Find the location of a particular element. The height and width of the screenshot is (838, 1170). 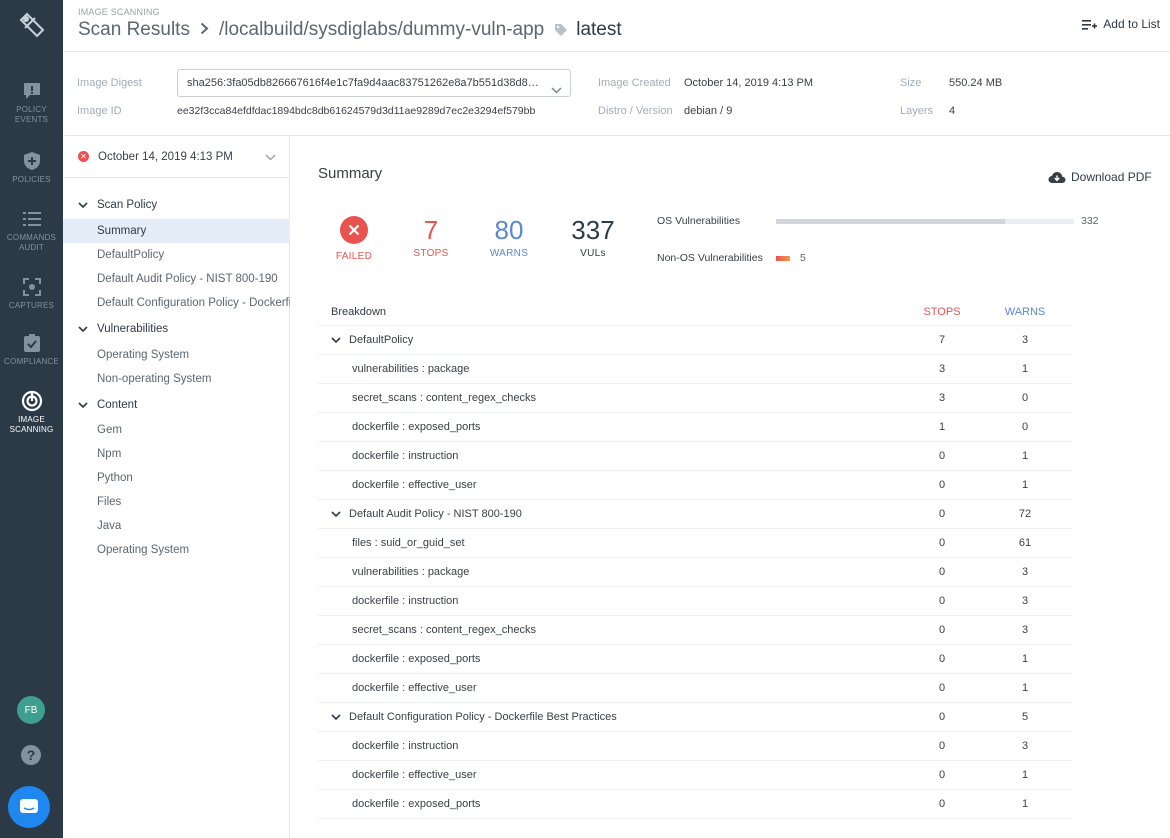

tree-group-label: Vulnerabilities is located at coordinates (133, 329).